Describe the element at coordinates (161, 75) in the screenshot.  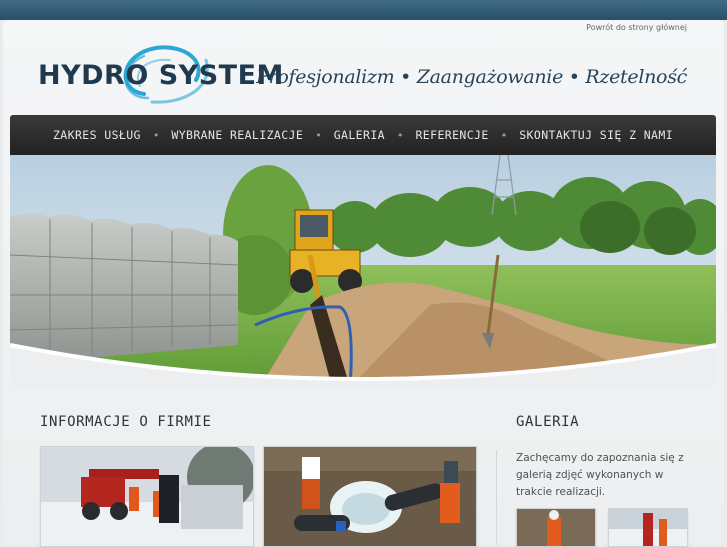
I see `logo-text: HYDRO SYSTEM` at that location.